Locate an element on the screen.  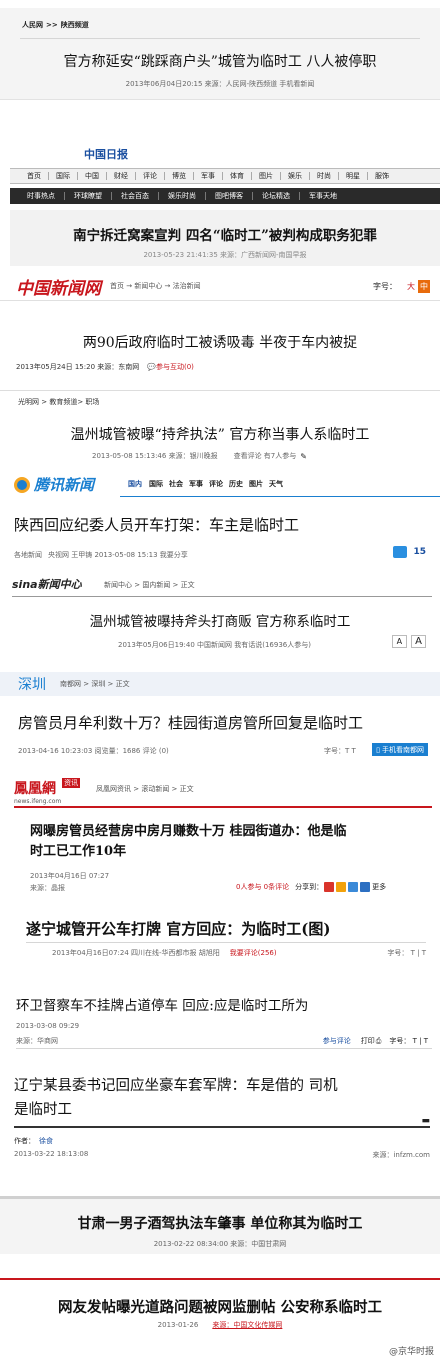
nav-item: 首页 is located at coordinates (34, 176).